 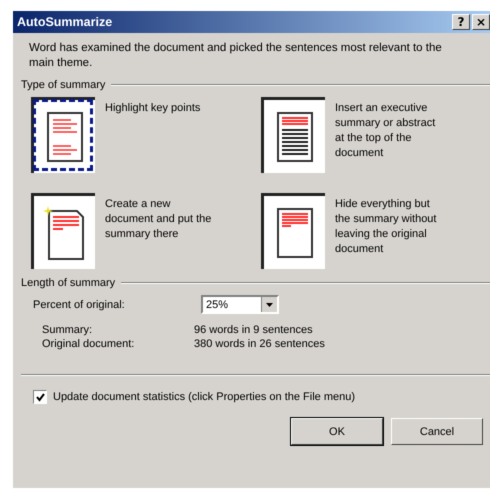 I want to click on close-button: ×, so click(x=481, y=22).